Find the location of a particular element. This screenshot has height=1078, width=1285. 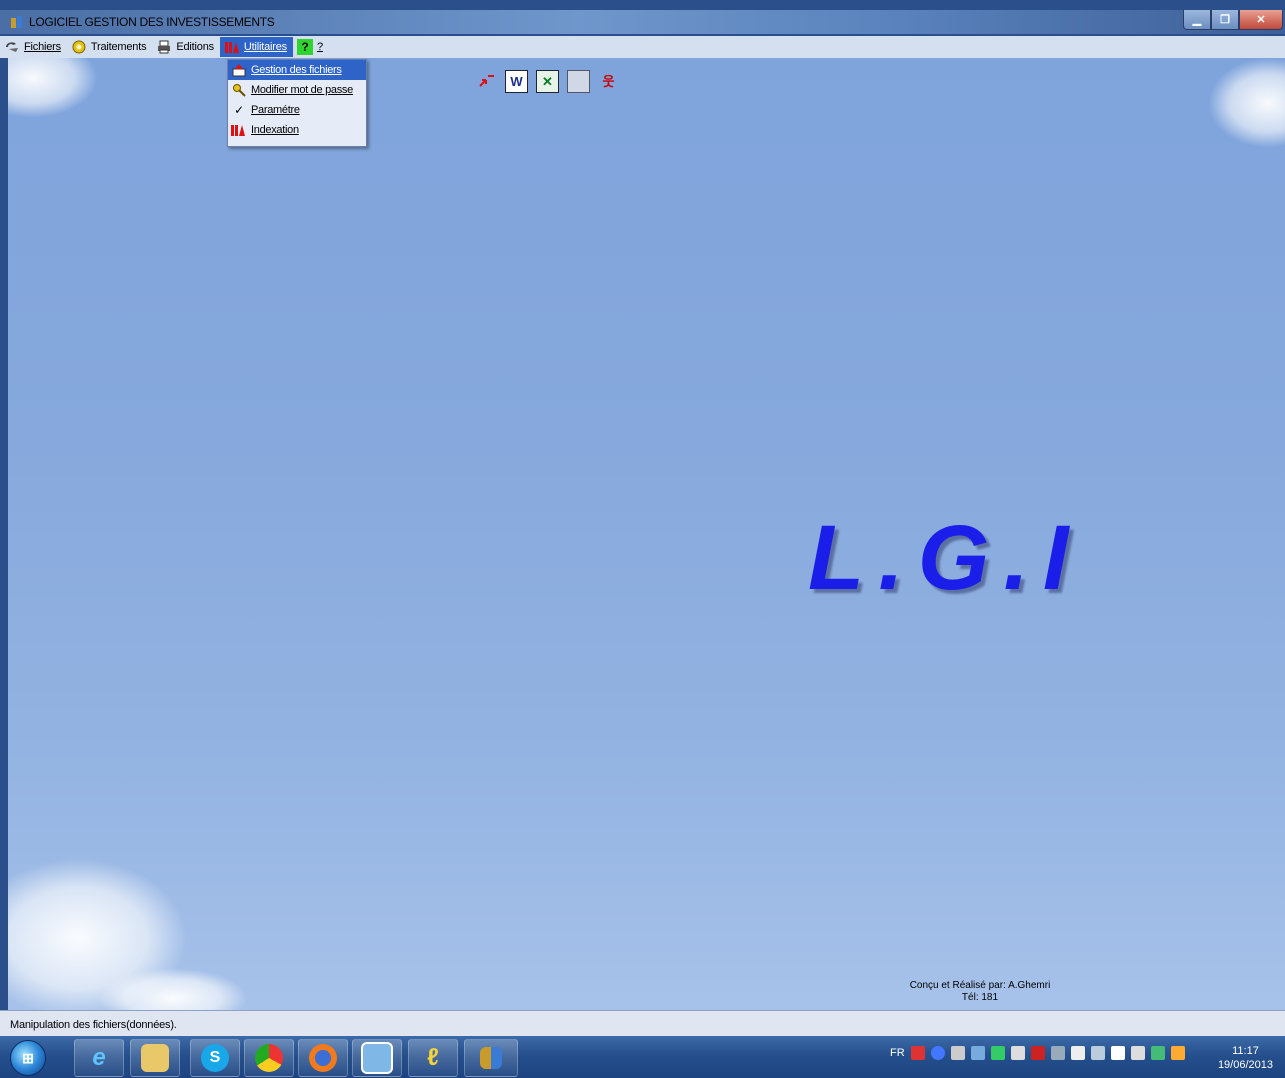

checkmark-icon: ✓ is located at coordinates (239, 110).